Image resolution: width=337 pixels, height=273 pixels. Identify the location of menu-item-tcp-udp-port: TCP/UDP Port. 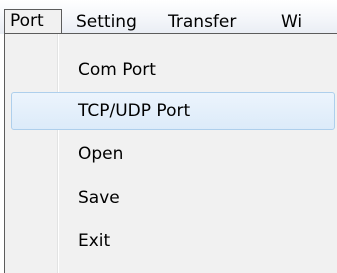
(171, 111).